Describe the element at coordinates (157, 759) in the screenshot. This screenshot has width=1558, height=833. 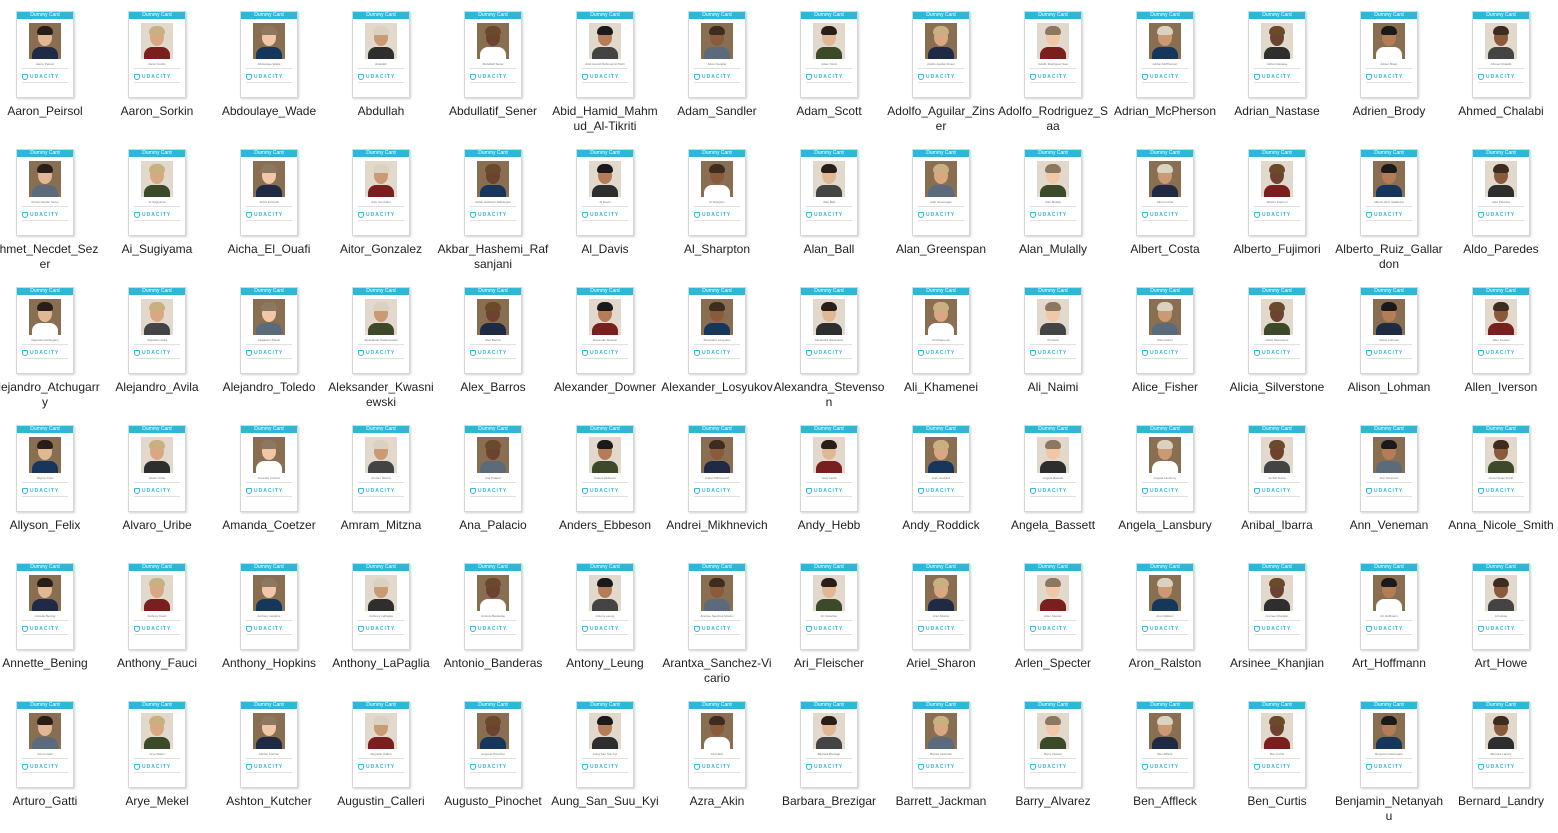
I see `file-item: Dummy Card Arye Mekel UDACITY Arye_Mekel` at that location.